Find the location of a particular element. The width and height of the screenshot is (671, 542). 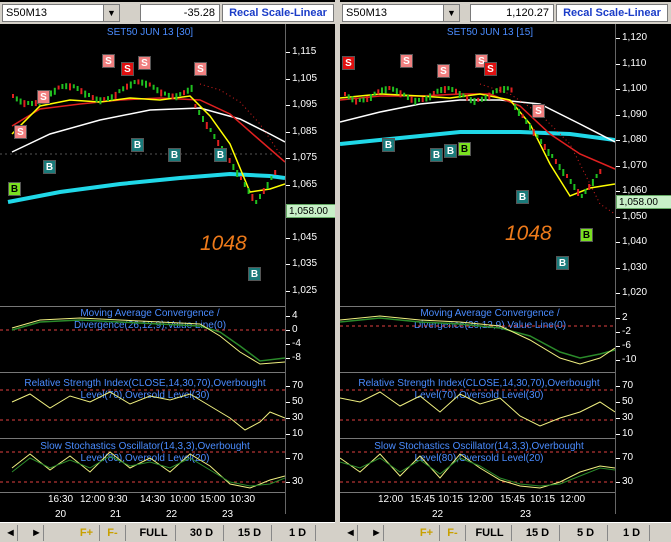

right-symbol-select: S50M13 ▼ is located at coordinates (401, 13).